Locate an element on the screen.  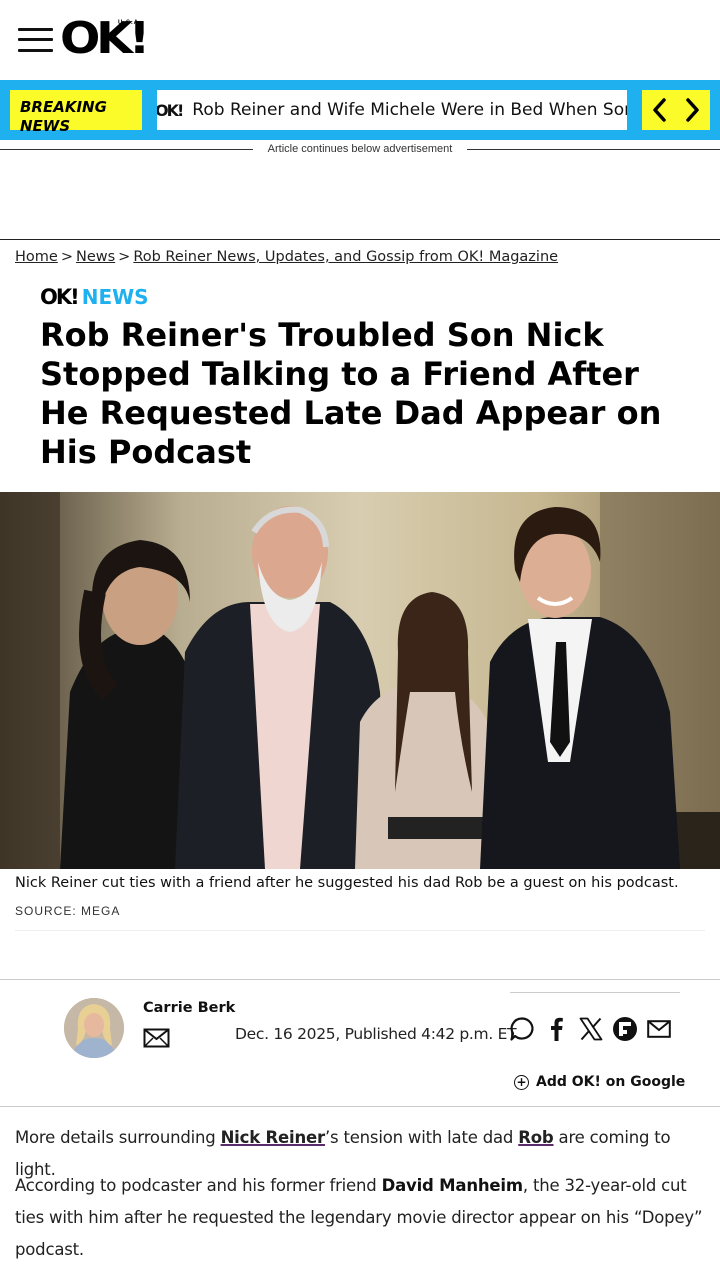
email-icon is located at coordinates (659, 1029).